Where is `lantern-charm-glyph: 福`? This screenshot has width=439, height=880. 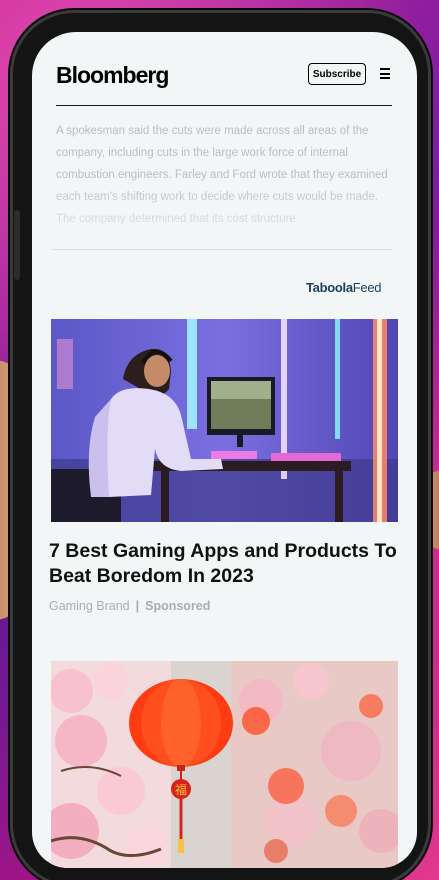
lantern-charm-glyph: 福 is located at coordinates (181, 789).